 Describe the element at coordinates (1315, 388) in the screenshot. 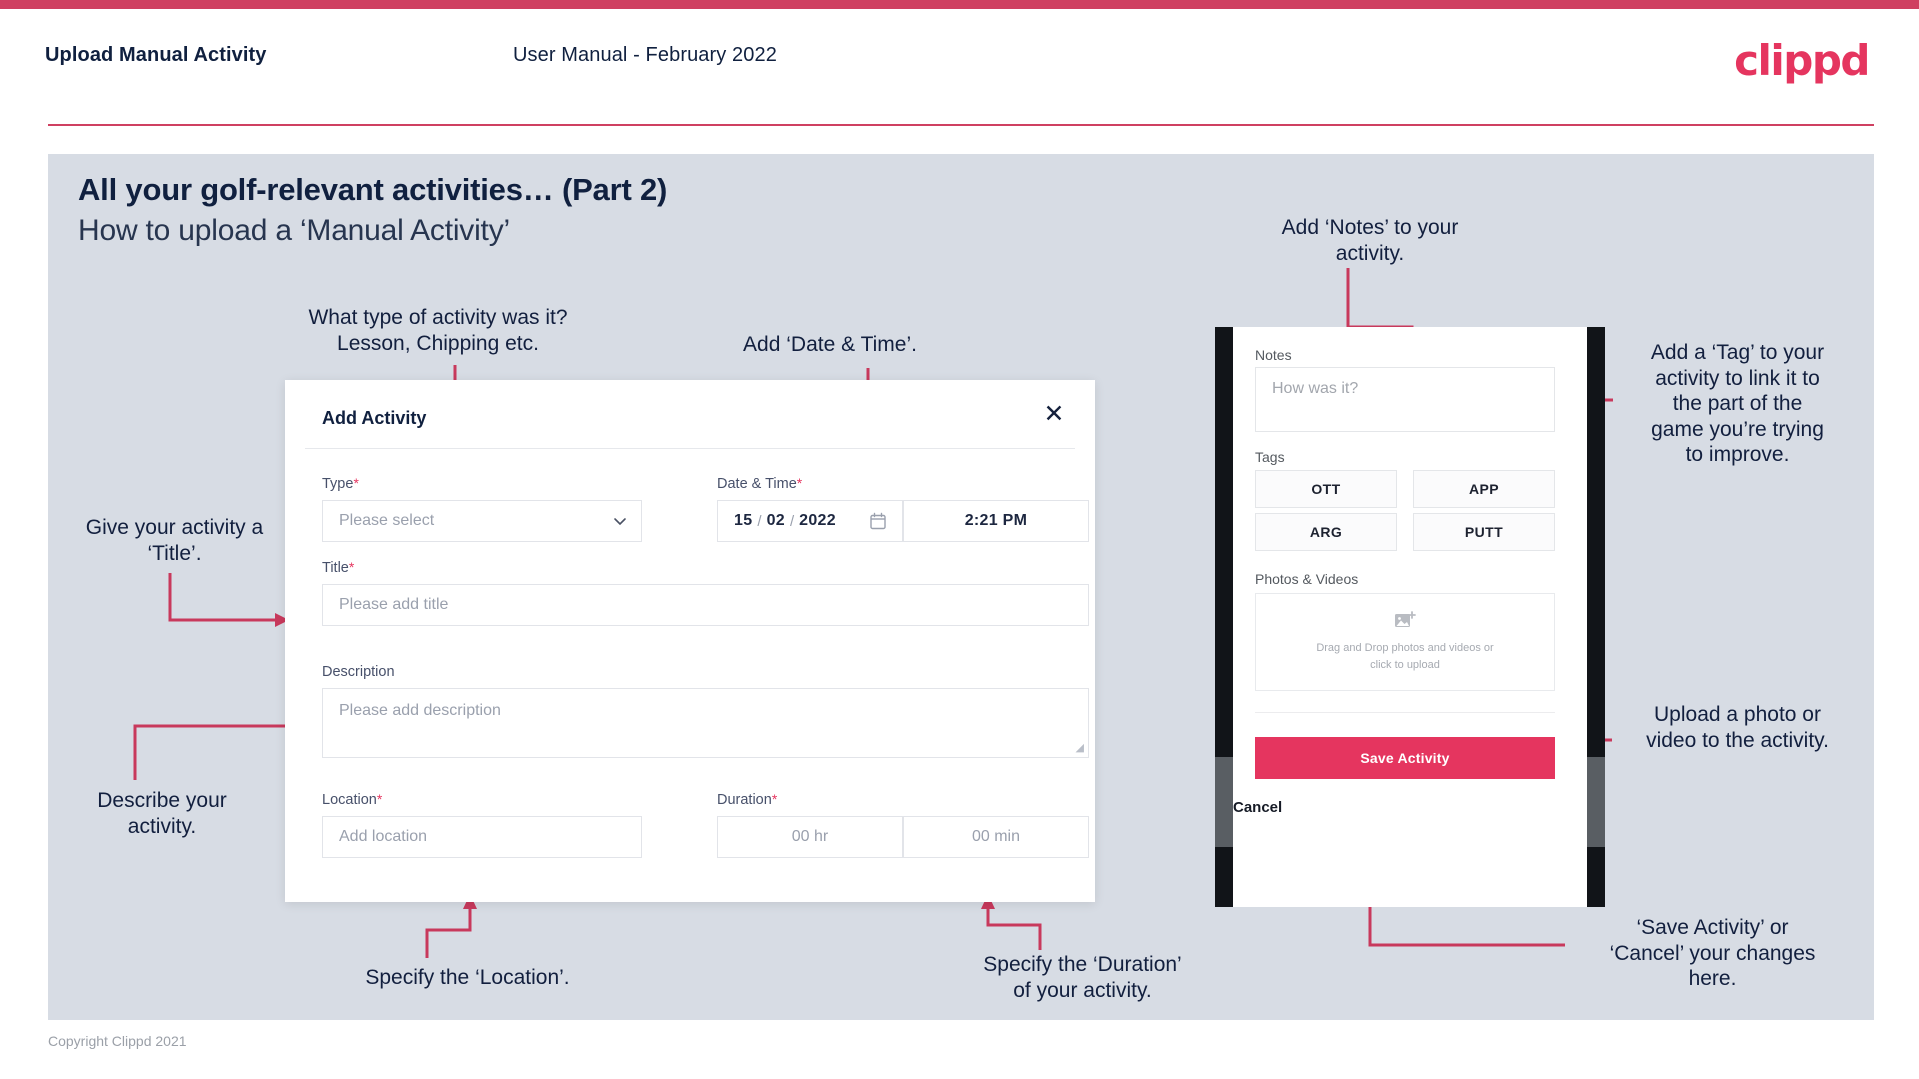

I see `notes-placeholder: How was it?` at that location.